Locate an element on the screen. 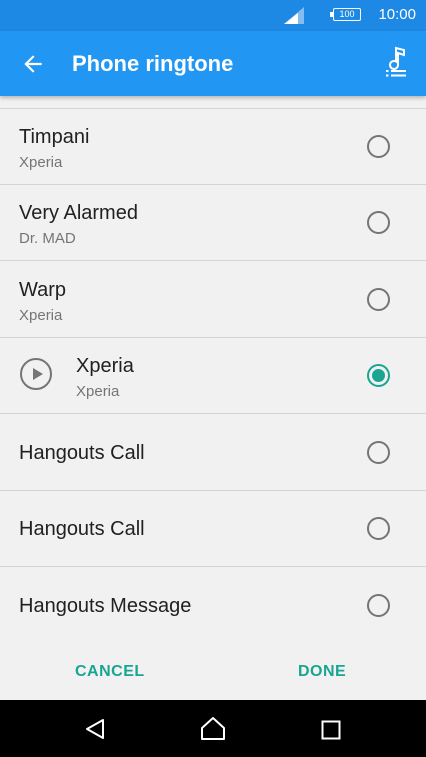 This screenshot has width=426, height=757. list-item-hangouts-call-2: Hangouts Call is located at coordinates (213, 529).